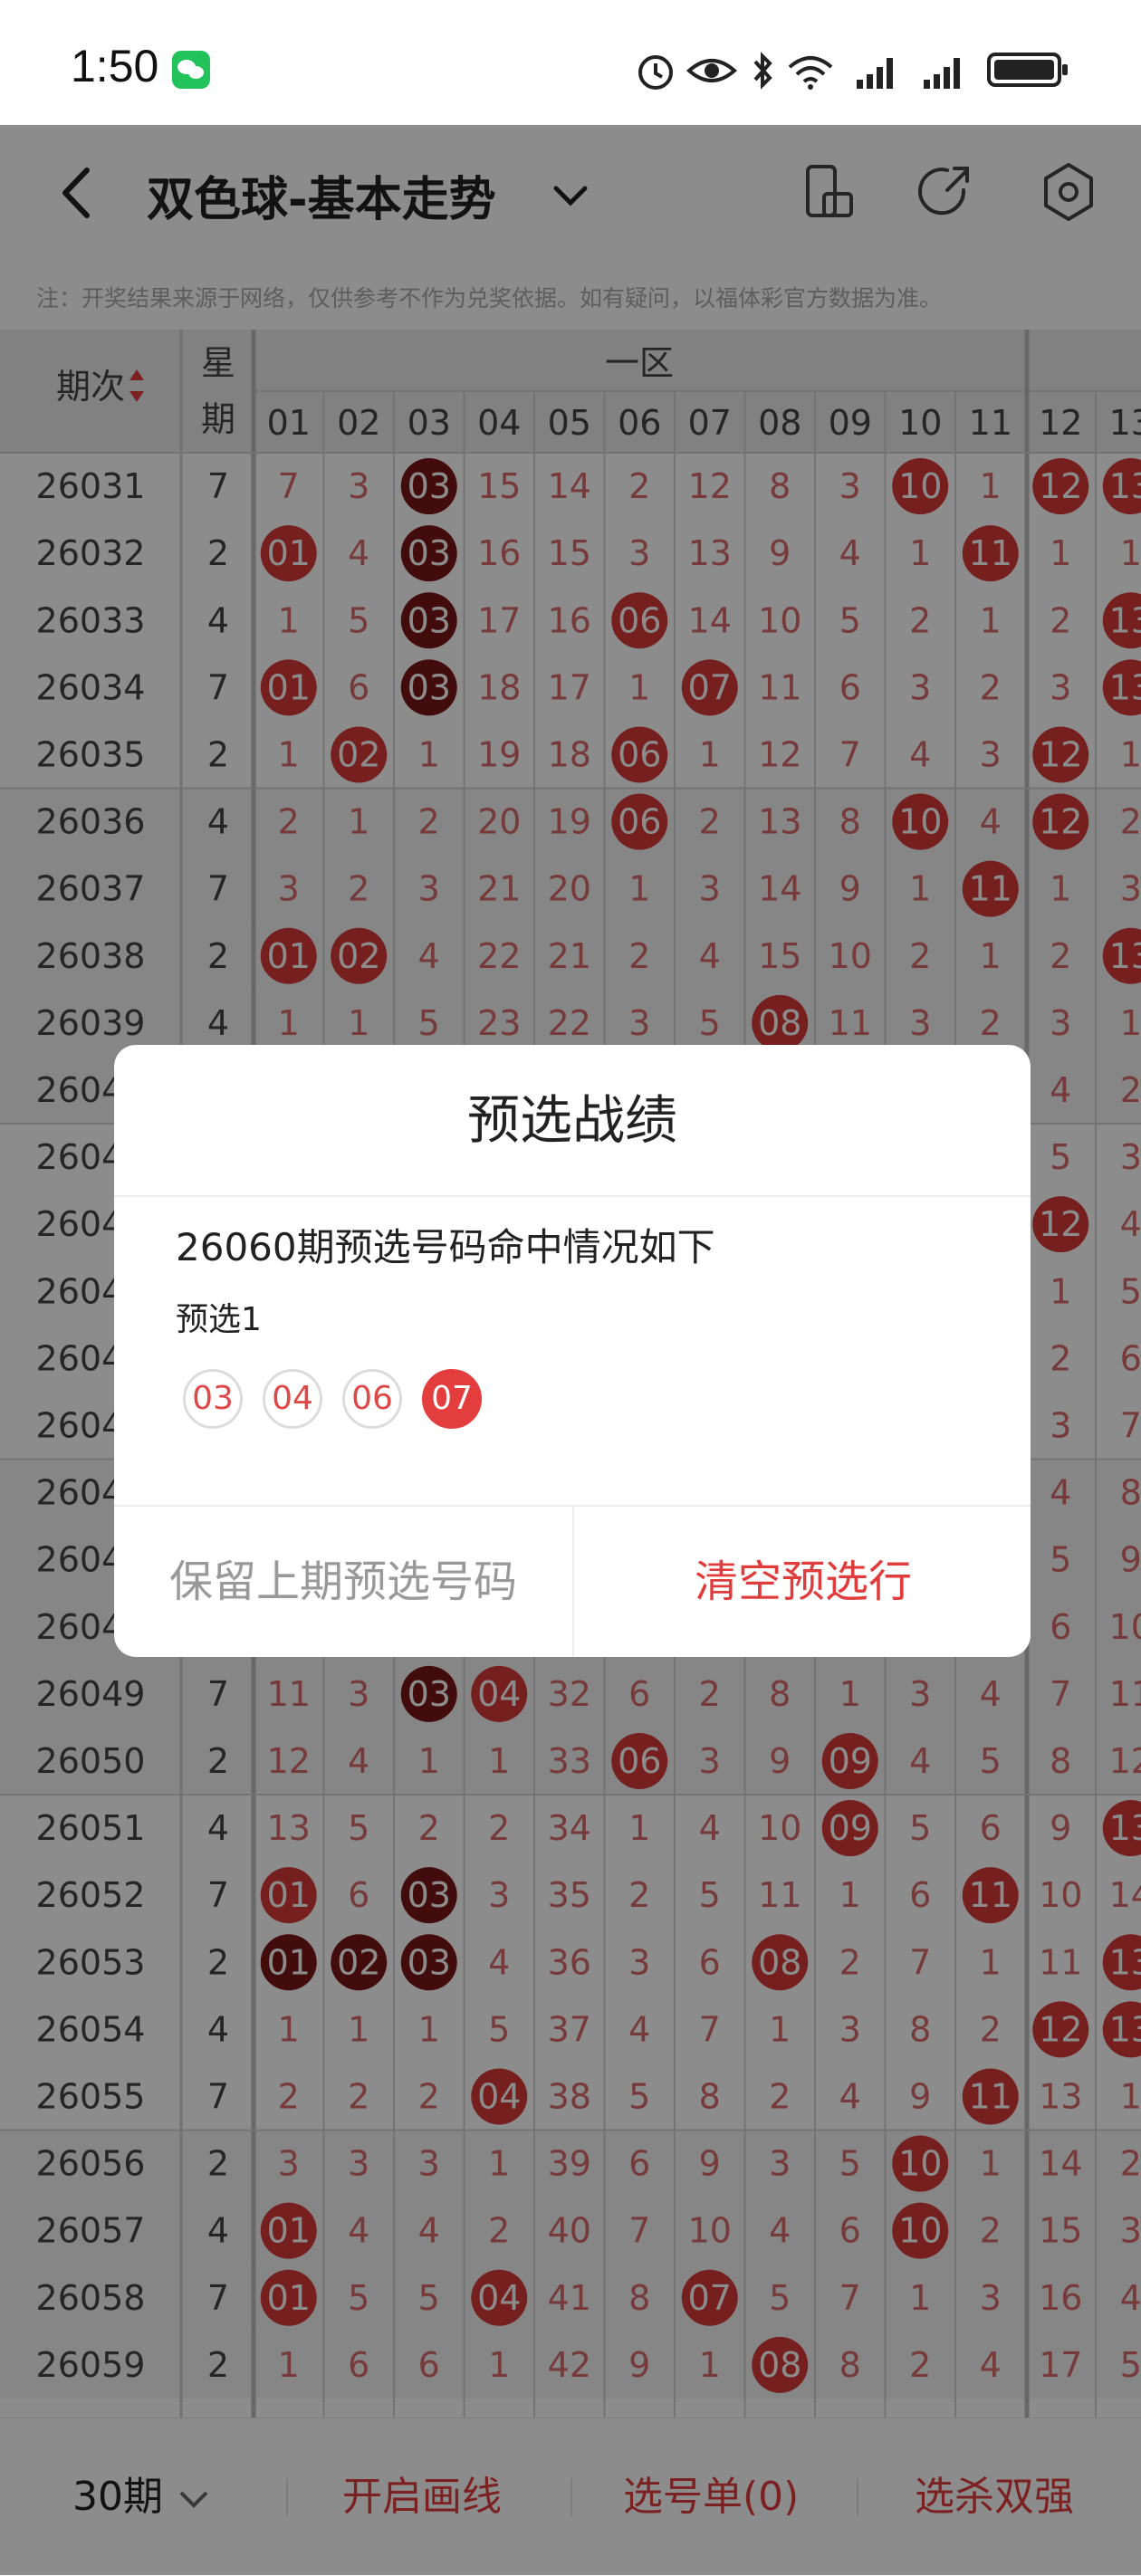 This screenshot has width=1141, height=2576. What do you see at coordinates (292, 1399) in the screenshot?
I see `preselection-ball: 04` at bounding box center [292, 1399].